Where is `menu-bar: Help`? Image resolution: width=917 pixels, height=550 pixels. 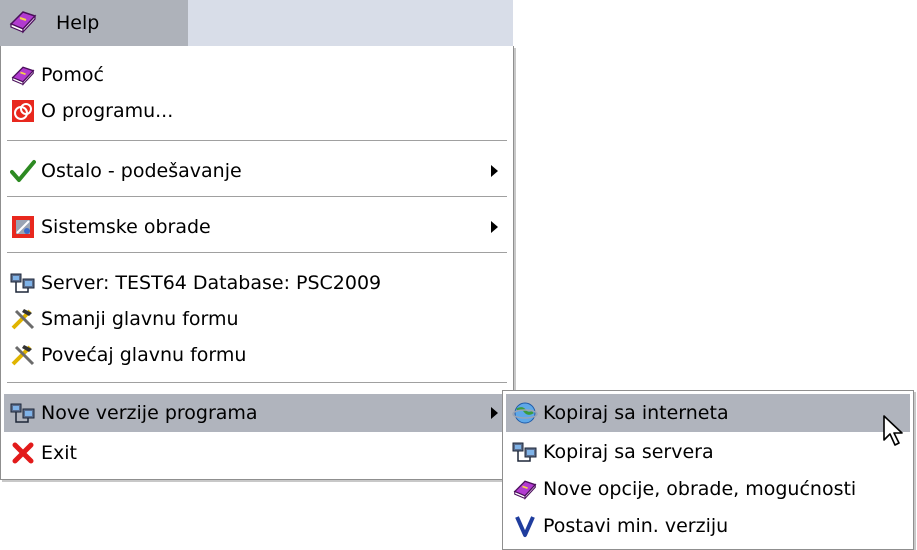
menu-bar: Help is located at coordinates (256, 23).